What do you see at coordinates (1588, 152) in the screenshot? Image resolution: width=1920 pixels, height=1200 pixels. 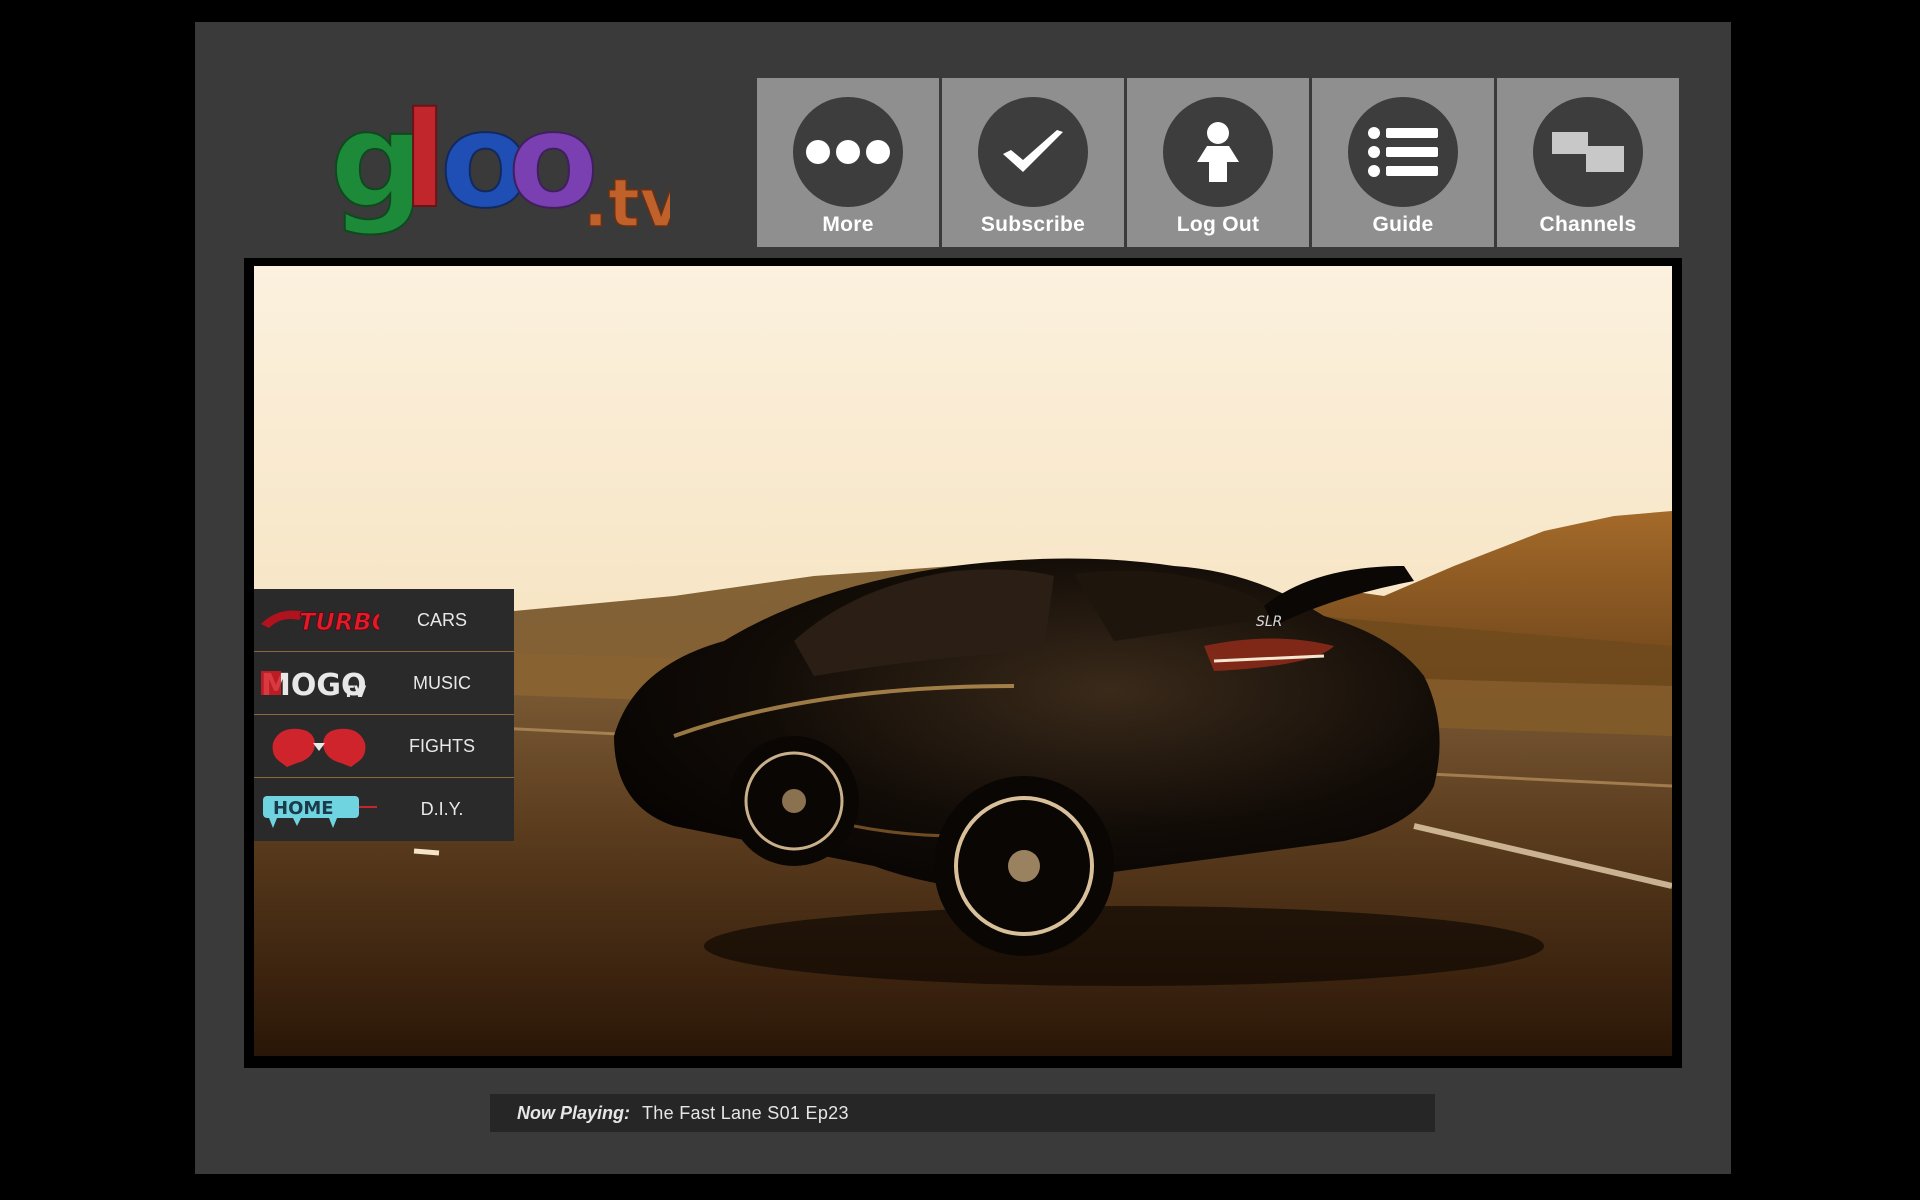 I see `channels-icon` at bounding box center [1588, 152].